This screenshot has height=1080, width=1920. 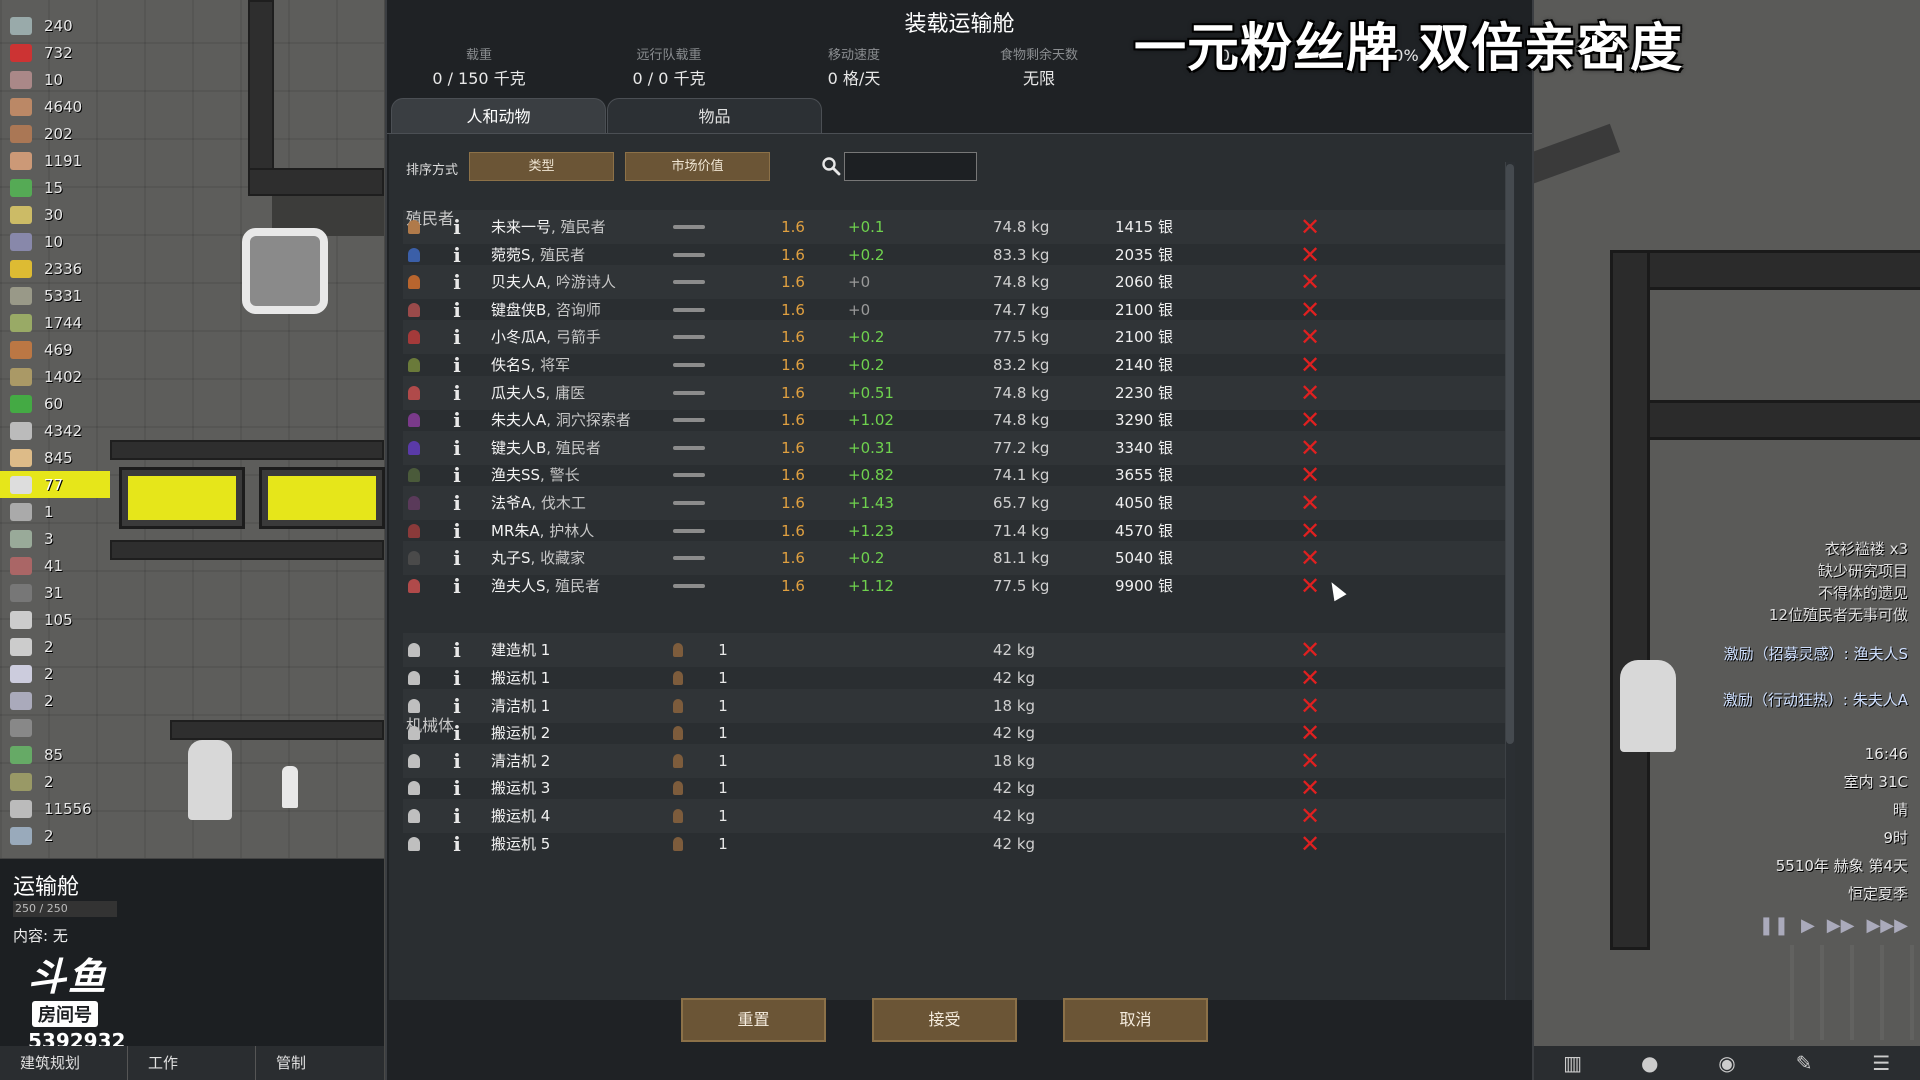 I want to click on stat-value: 无限, so click(x=1038, y=78).